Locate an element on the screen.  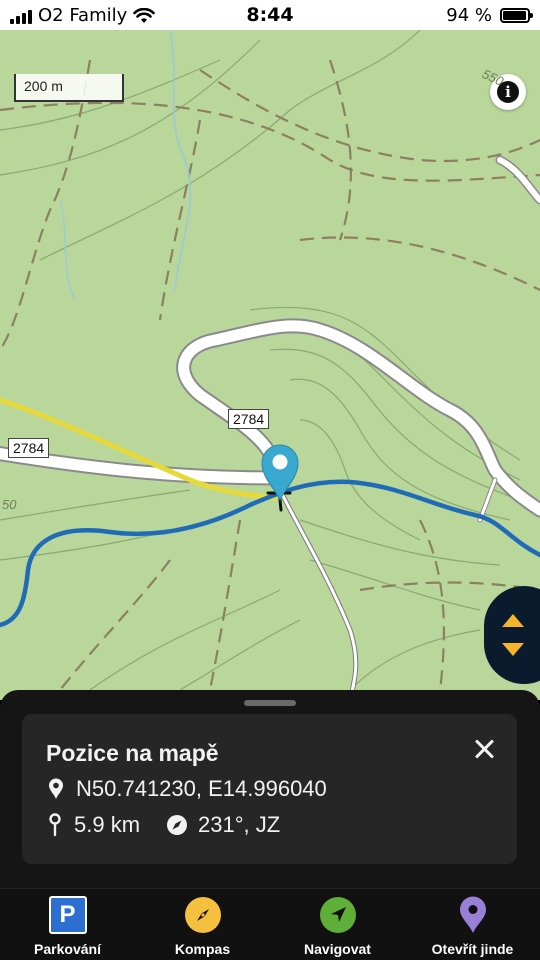
pin-icon-wrap is located at coordinates (473, 915).